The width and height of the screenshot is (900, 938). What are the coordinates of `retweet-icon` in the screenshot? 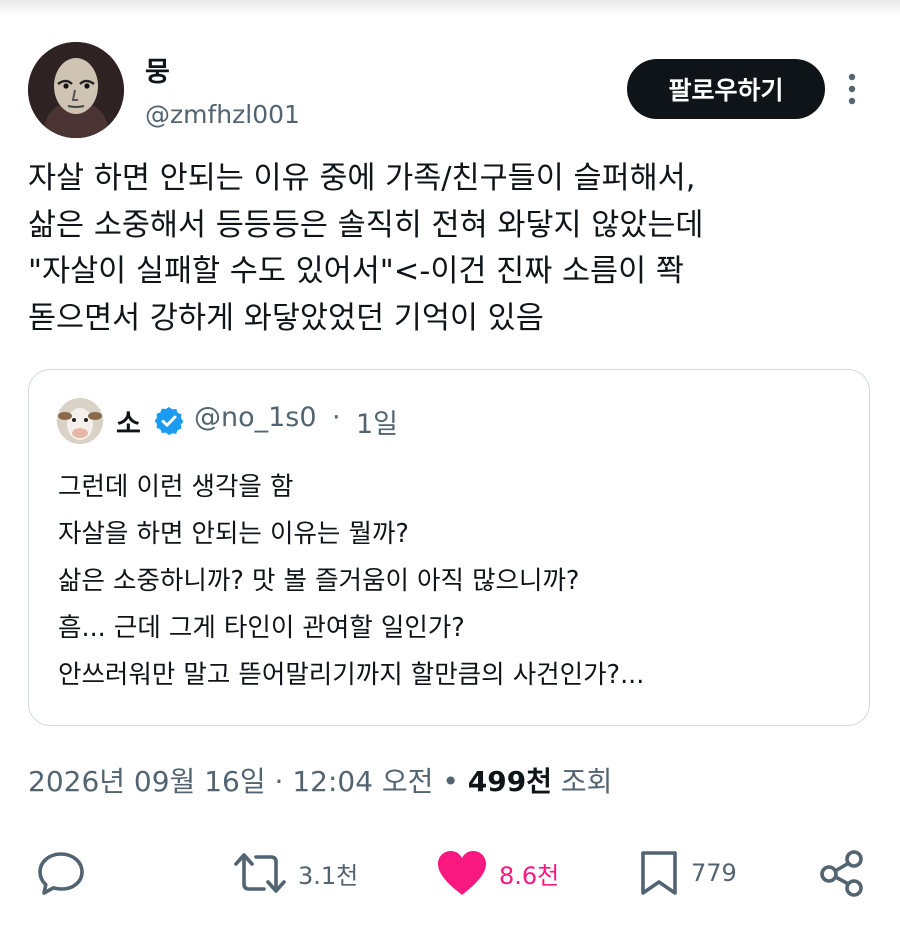 It's located at (260, 873).